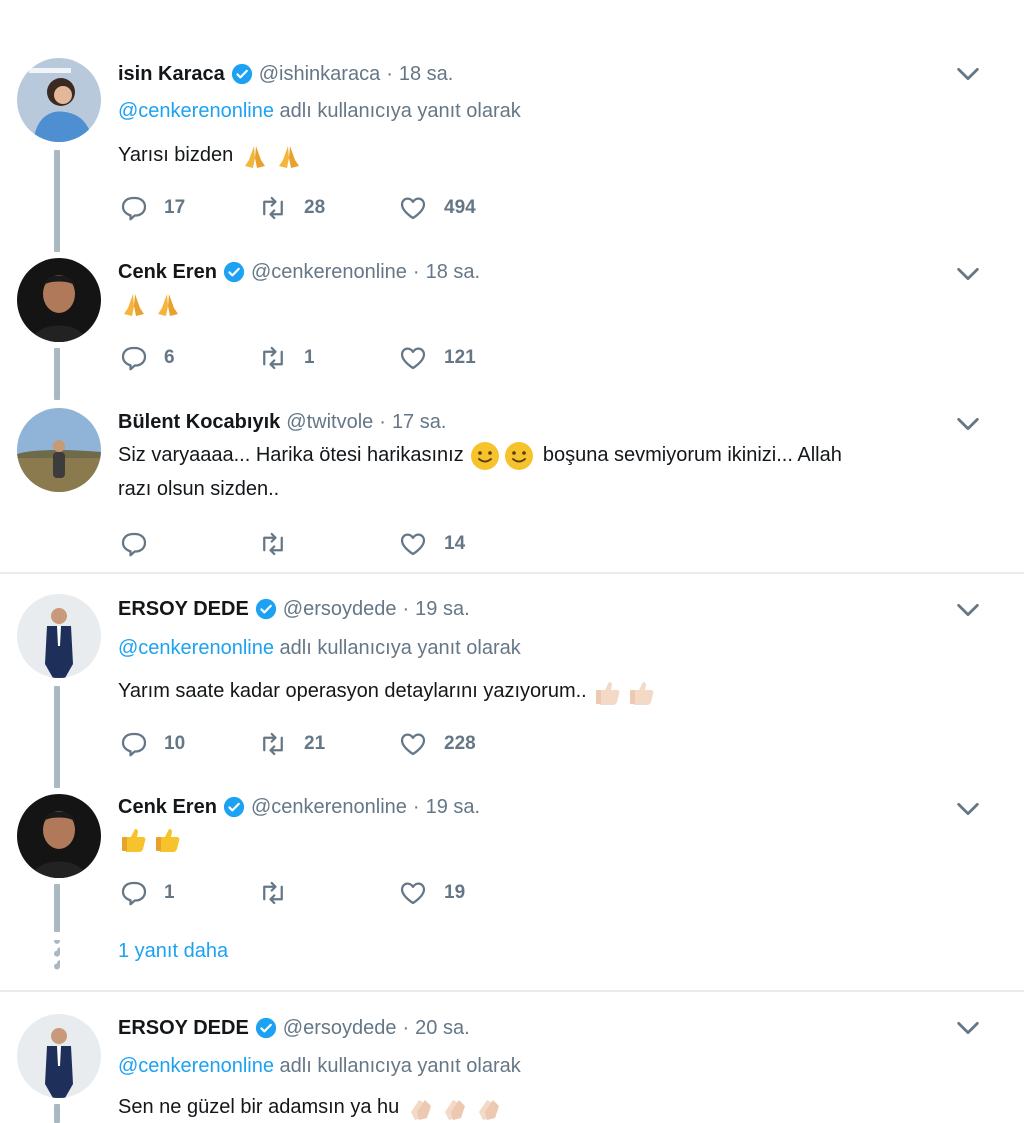 This screenshot has height=1123, width=1024. What do you see at coordinates (175, 207) in the screenshot?
I see `reply-count: 17` at bounding box center [175, 207].